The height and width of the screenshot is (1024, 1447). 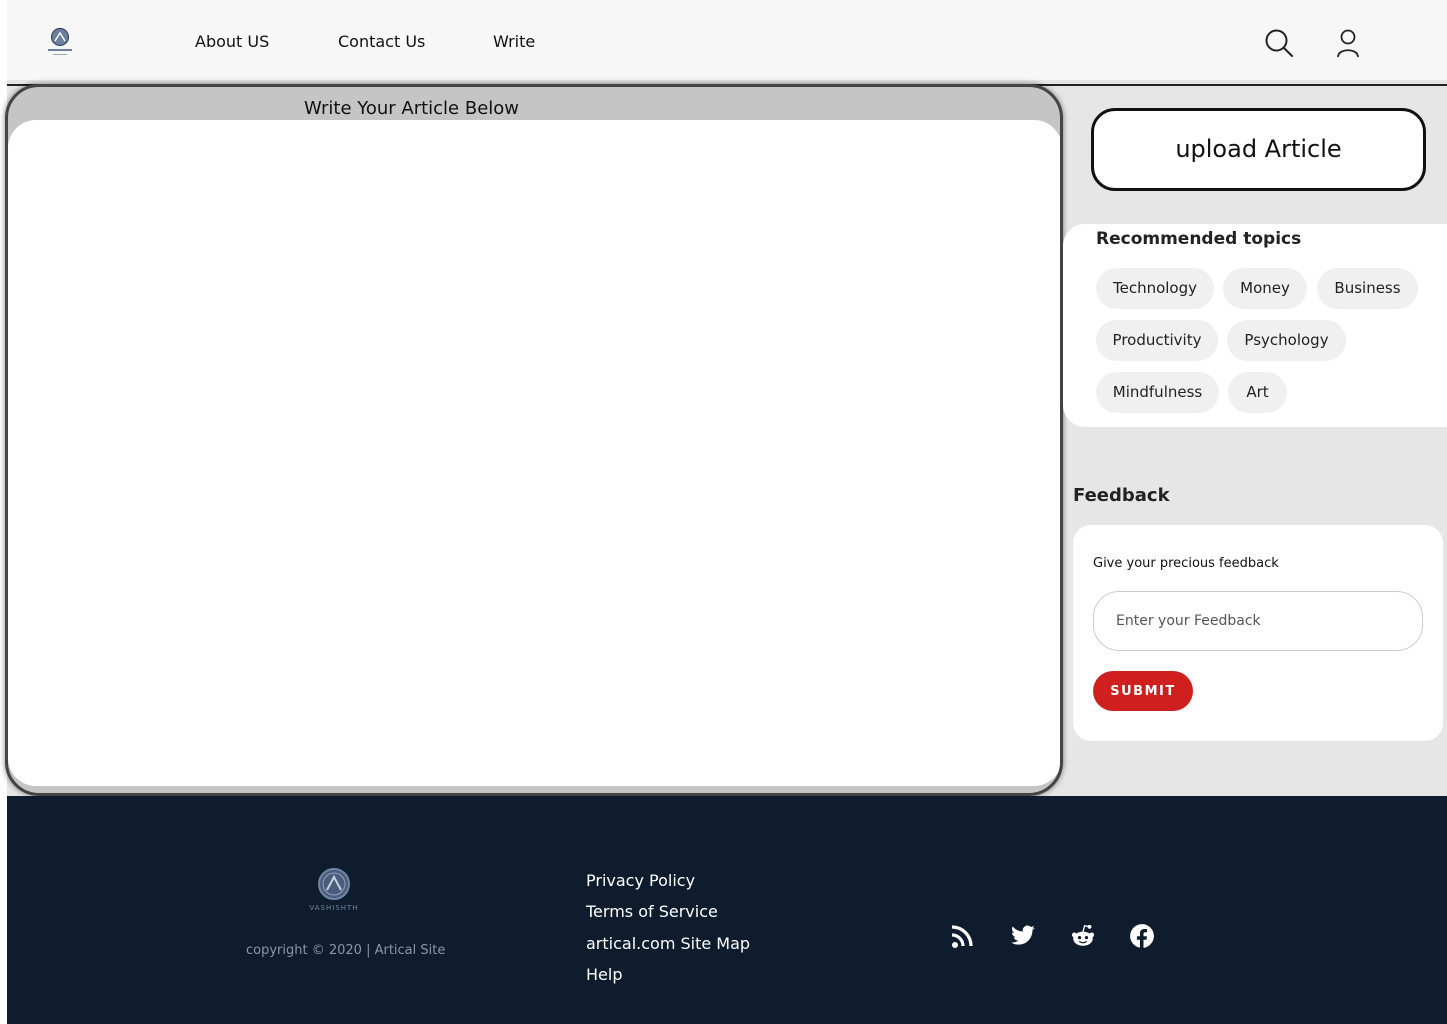 I want to click on topic-chip-mindfulness: Mindfulness, so click(x=1157, y=392).